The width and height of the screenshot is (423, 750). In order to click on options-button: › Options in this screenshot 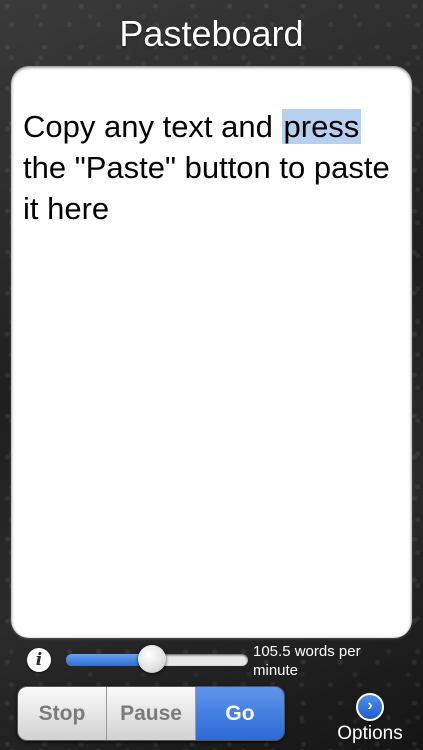, I will do `click(370, 720)`.